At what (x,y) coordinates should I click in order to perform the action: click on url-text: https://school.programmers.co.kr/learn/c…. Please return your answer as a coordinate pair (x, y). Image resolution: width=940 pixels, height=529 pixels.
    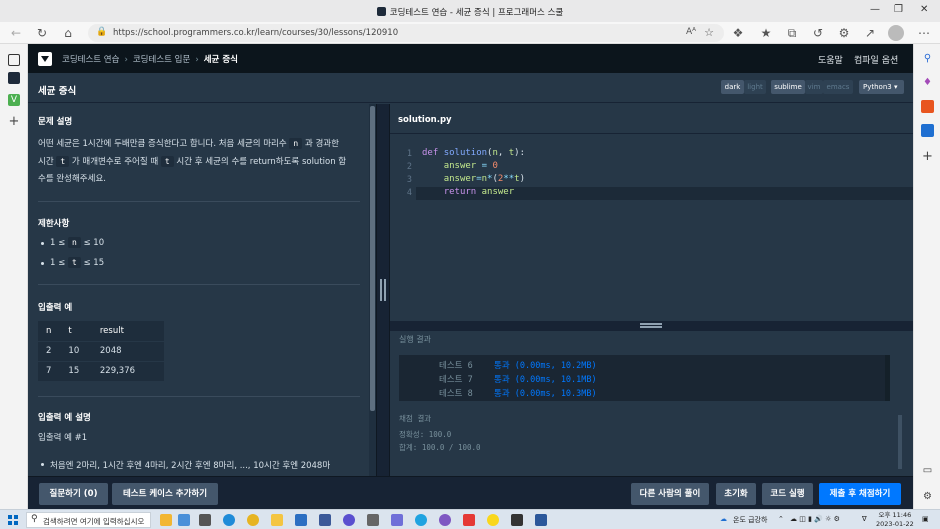
    Looking at the image, I should click on (255, 33).